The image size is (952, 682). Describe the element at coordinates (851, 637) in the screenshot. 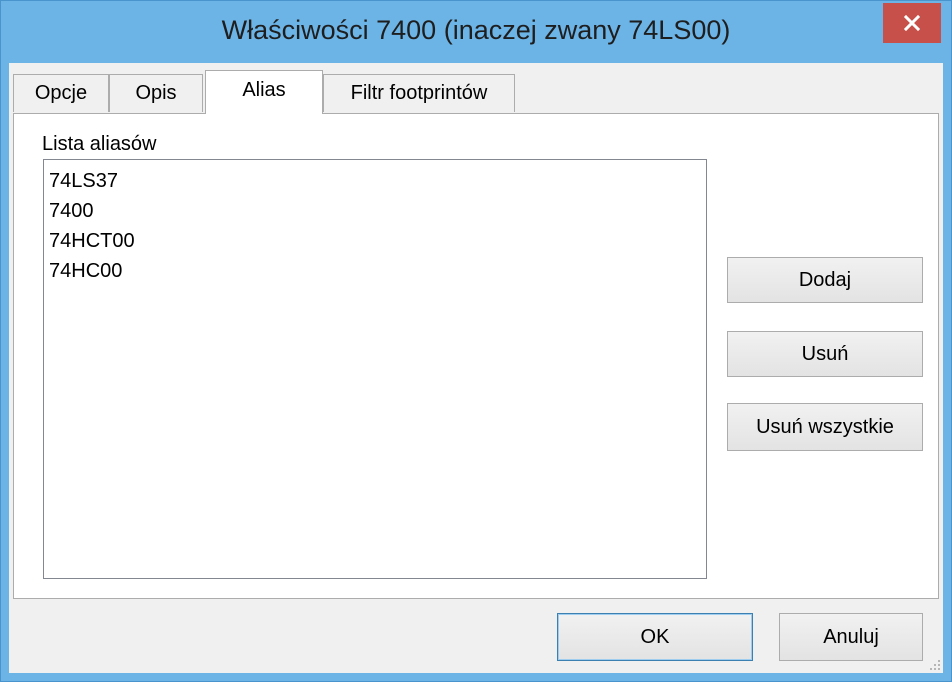

I see `cancel-button: Anuluj` at that location.